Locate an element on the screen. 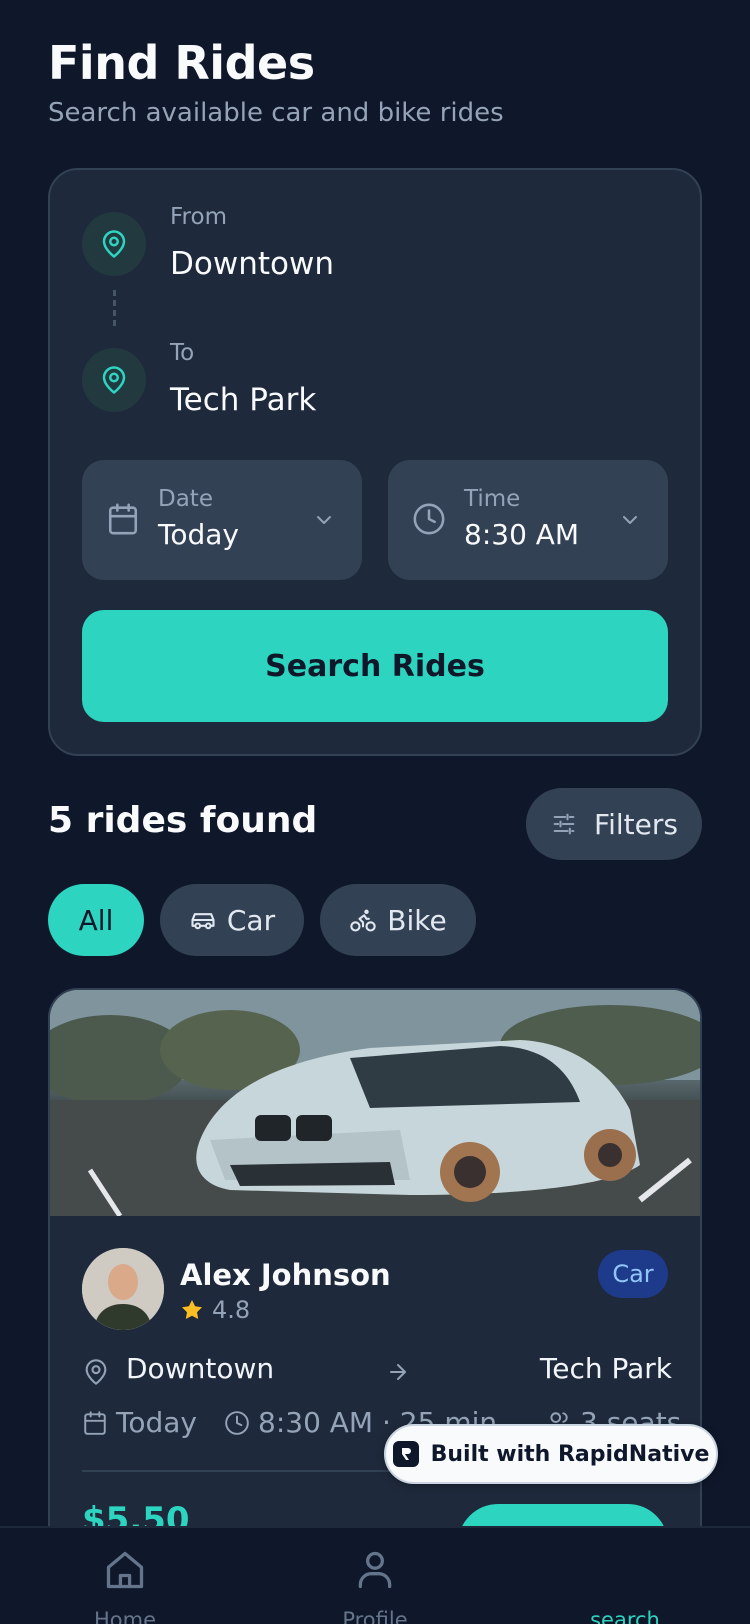 The image size is (750, 1624). tab-profile: Profile is located at coordinates (375, 1576).